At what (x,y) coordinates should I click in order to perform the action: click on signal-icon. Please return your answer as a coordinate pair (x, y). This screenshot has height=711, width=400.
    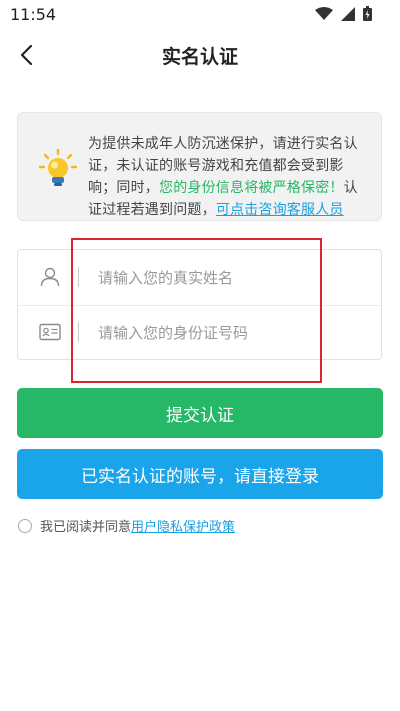
    Looking at the image, I should click on (348, 13).